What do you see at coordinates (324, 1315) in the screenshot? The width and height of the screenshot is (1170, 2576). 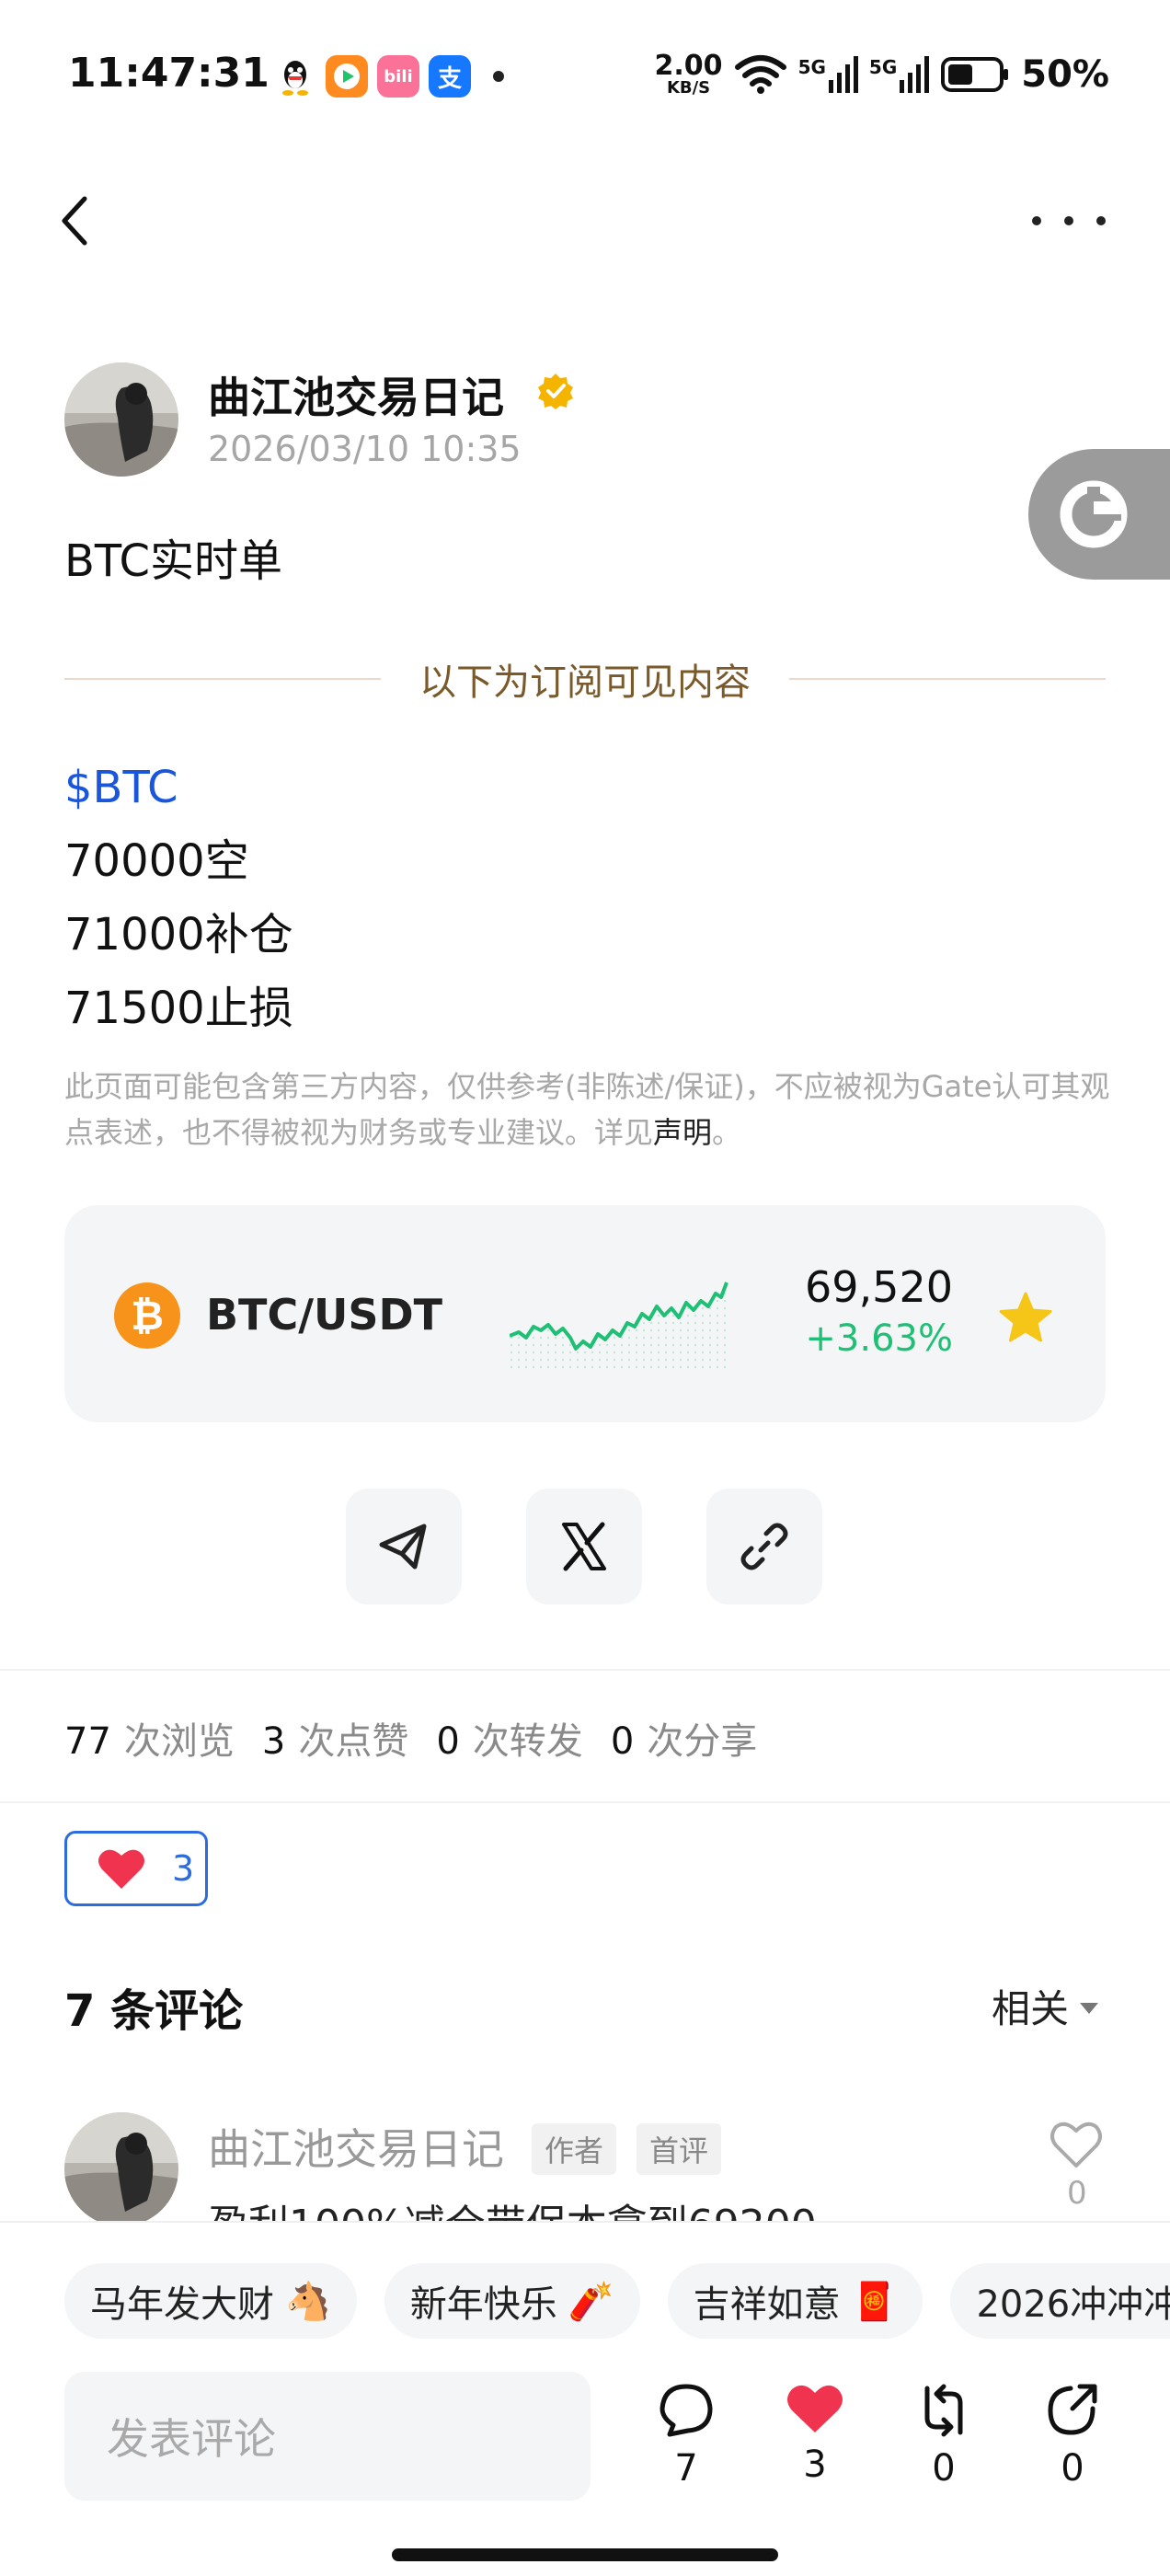 I see `trading-pair: BTC/USDT` at bounding box center [324, 1315].